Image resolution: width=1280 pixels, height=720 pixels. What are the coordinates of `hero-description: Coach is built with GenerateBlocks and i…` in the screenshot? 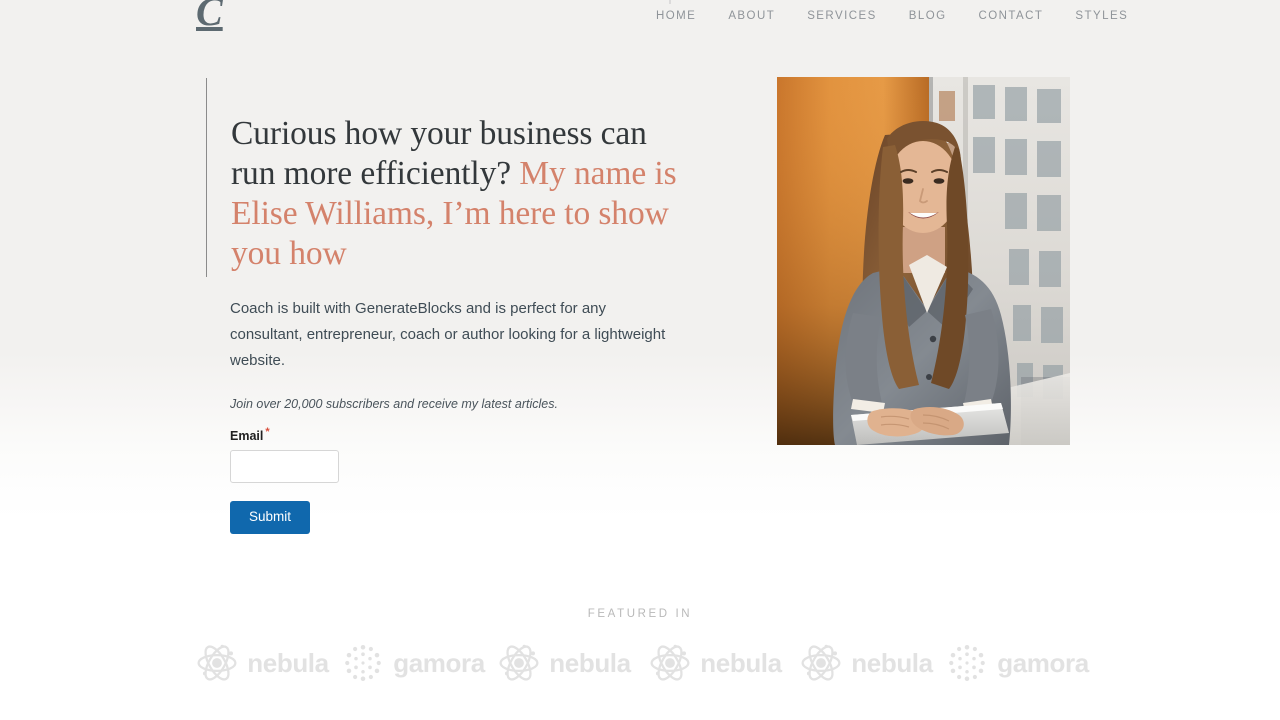 It's located at (448, 334).